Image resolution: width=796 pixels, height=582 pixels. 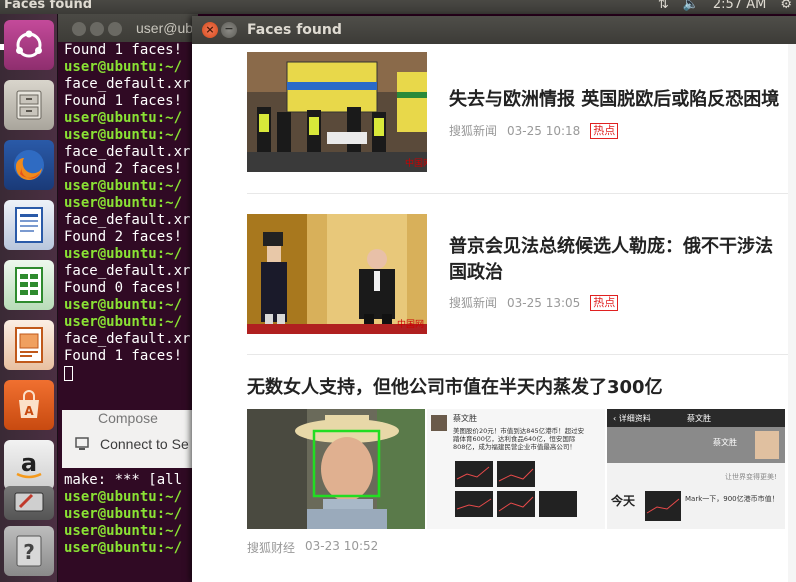 What do you see at coordinates (48, 6) in the screenshot?
I see `active-app-title: Faces found` at bounding box center [48, 6].